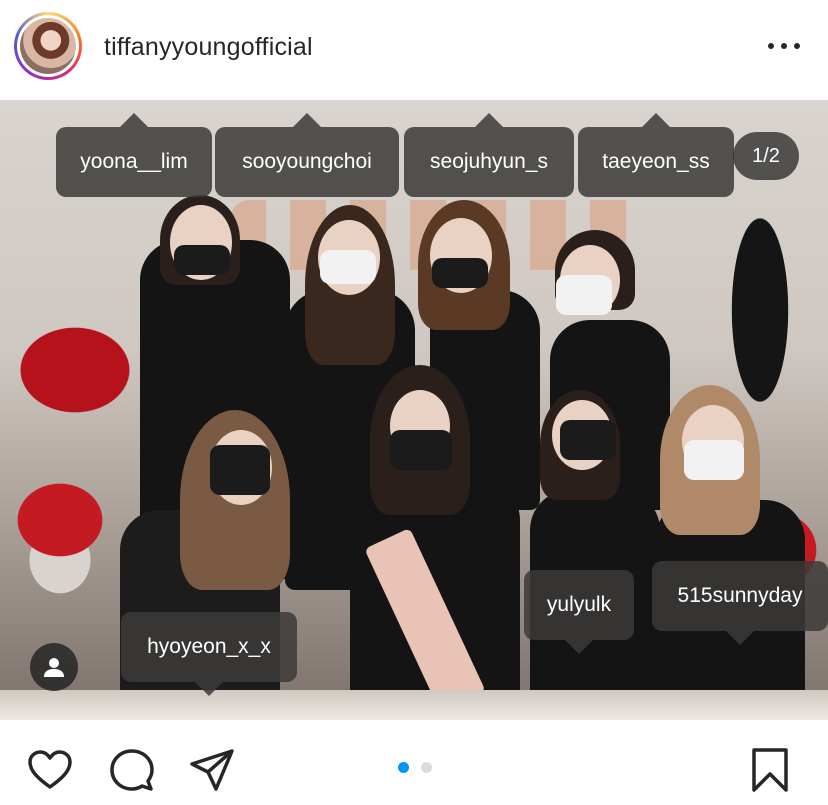 The width and height of the screenshot is (828, 805). Describe the element at coordinates (414, 50) in the screenshot. I see `post-header: tiffanyyoungofficial` at that location.